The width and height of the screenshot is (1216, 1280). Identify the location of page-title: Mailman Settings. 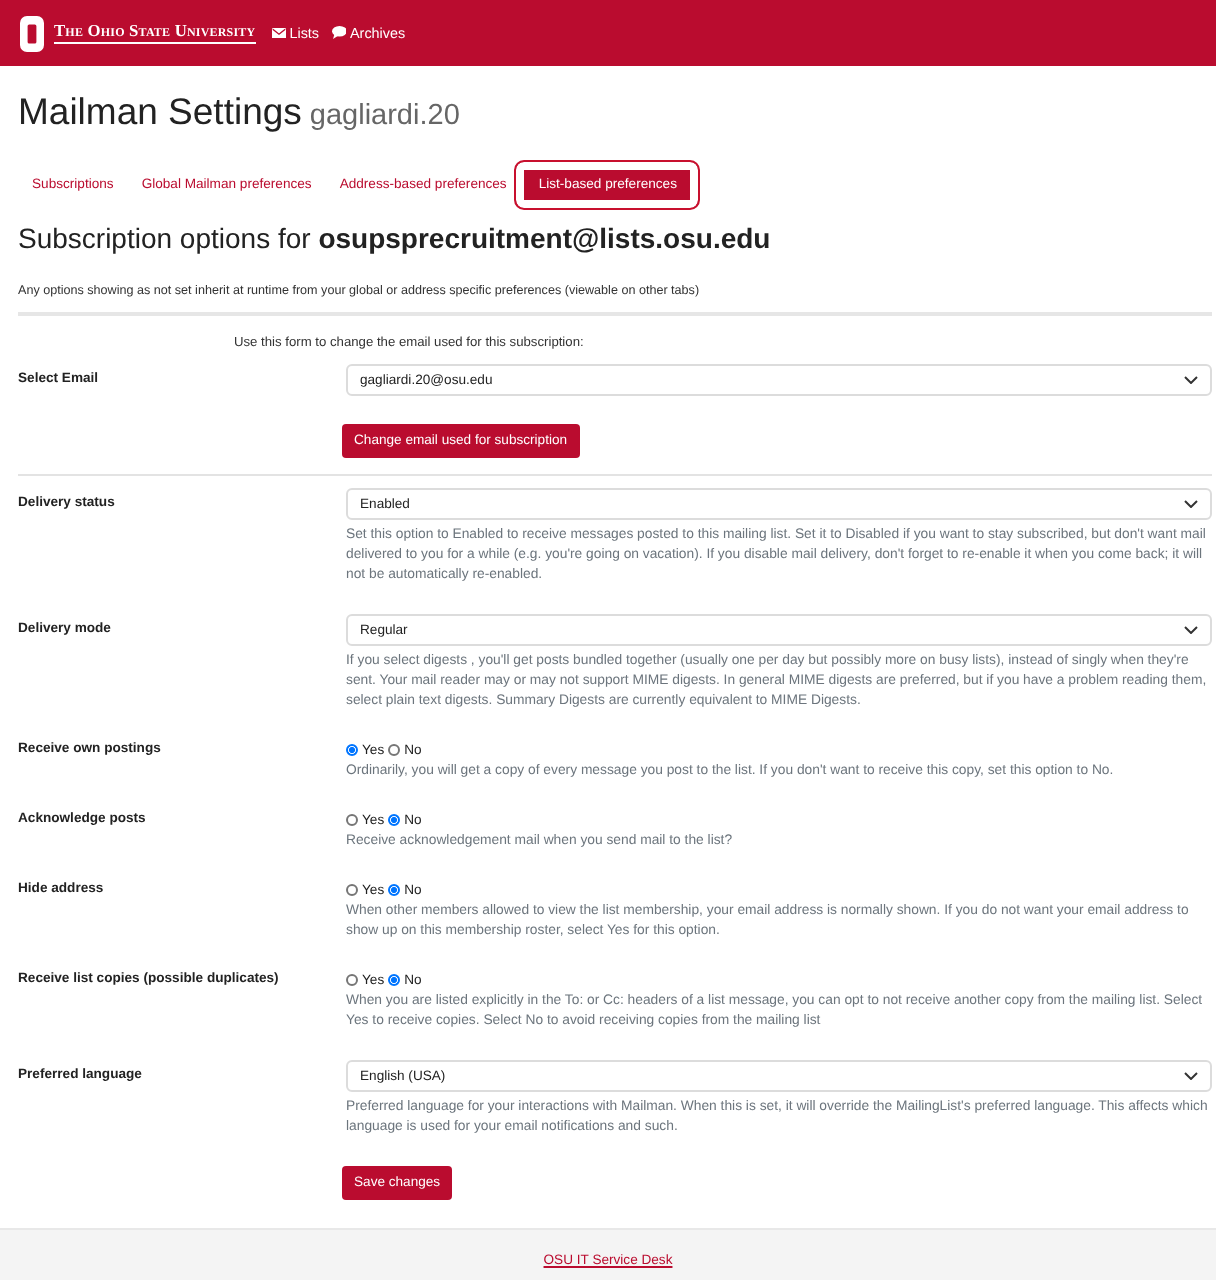
(160, 112).